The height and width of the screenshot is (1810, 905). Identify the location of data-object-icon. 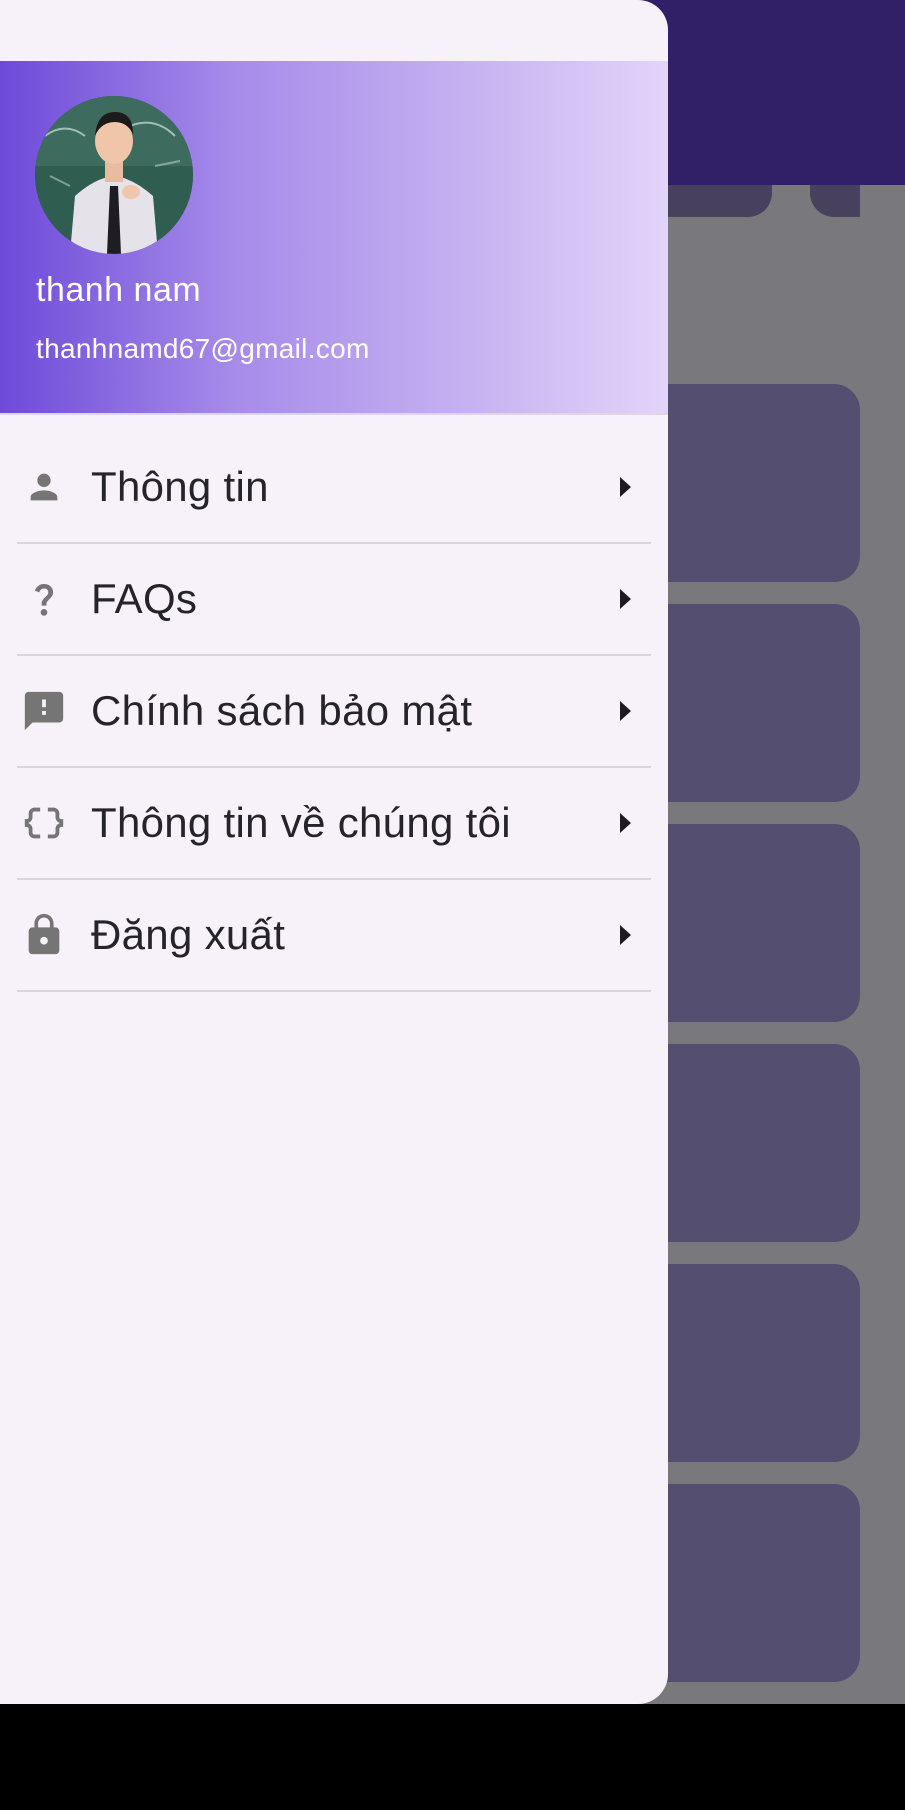
(44, 823).